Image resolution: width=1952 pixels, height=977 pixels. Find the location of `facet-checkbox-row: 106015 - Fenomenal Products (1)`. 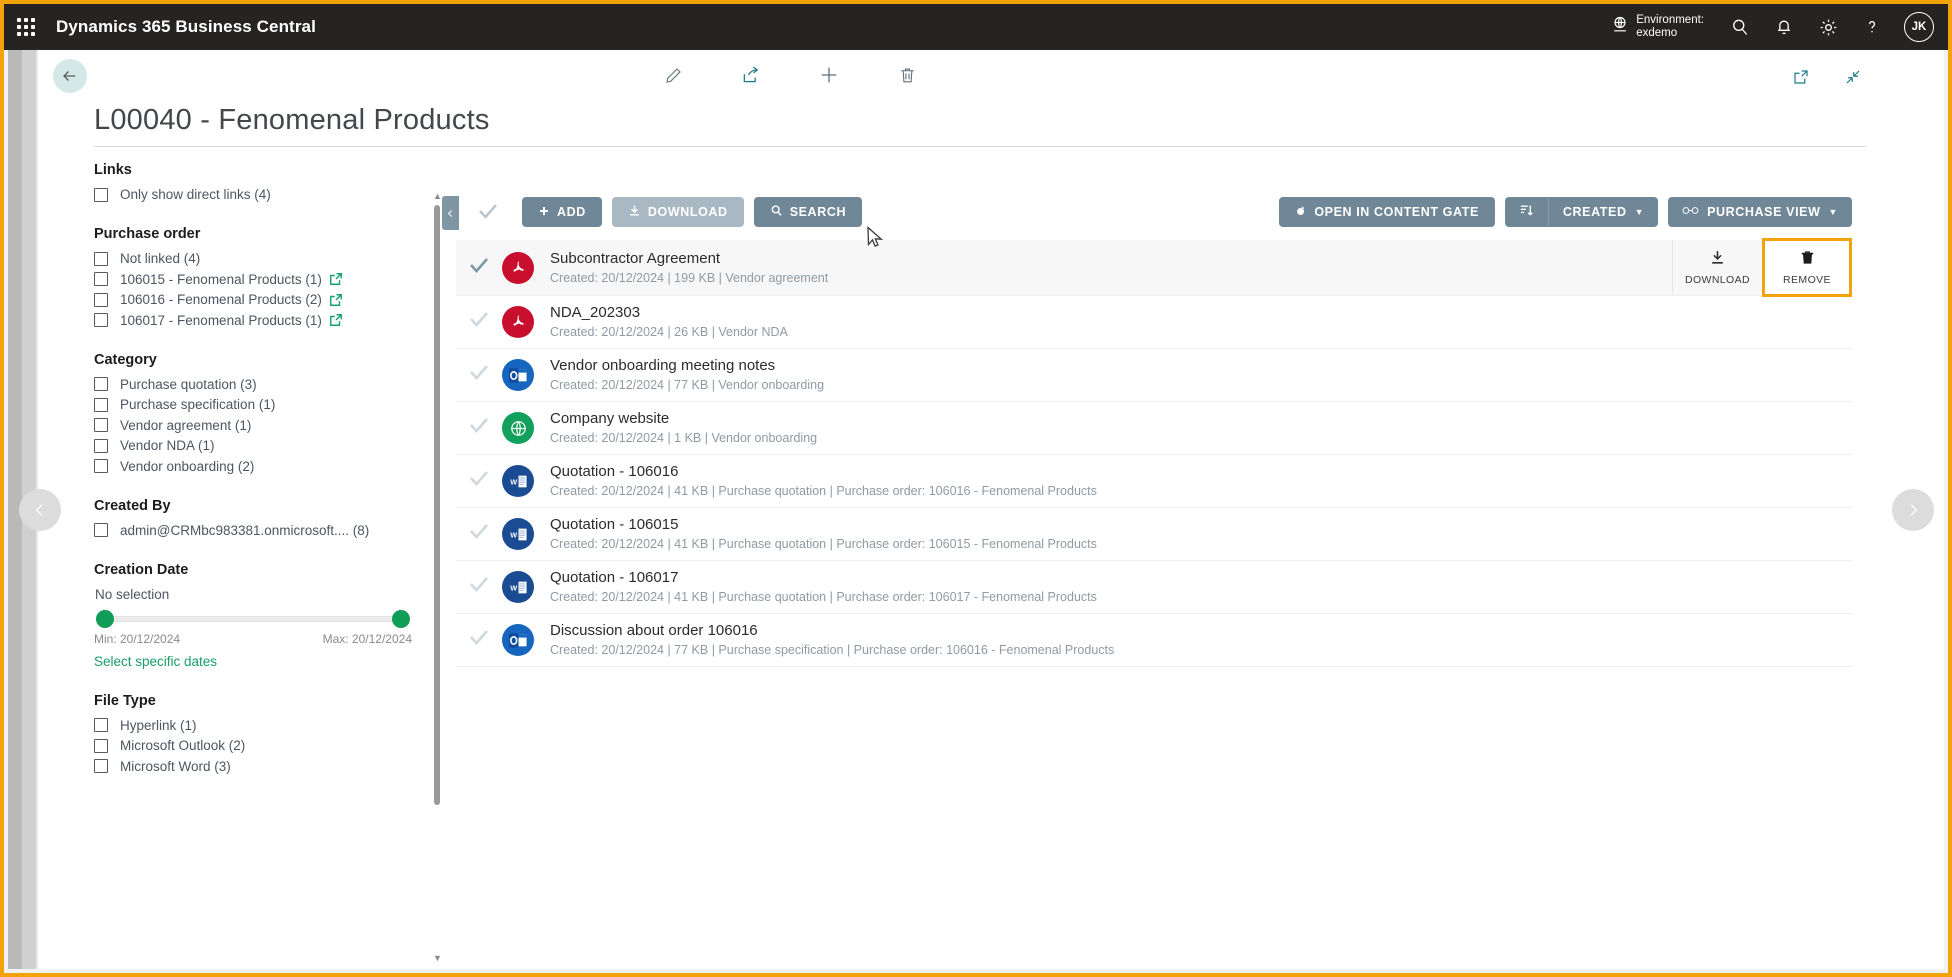

facet-checkbox-row: 106015 - Fenomenal Products (1) is located at coordinates (259, 279).